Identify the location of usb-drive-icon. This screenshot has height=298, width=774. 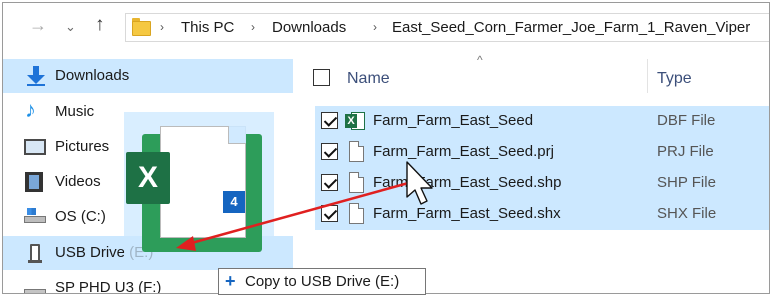
(35, 253).